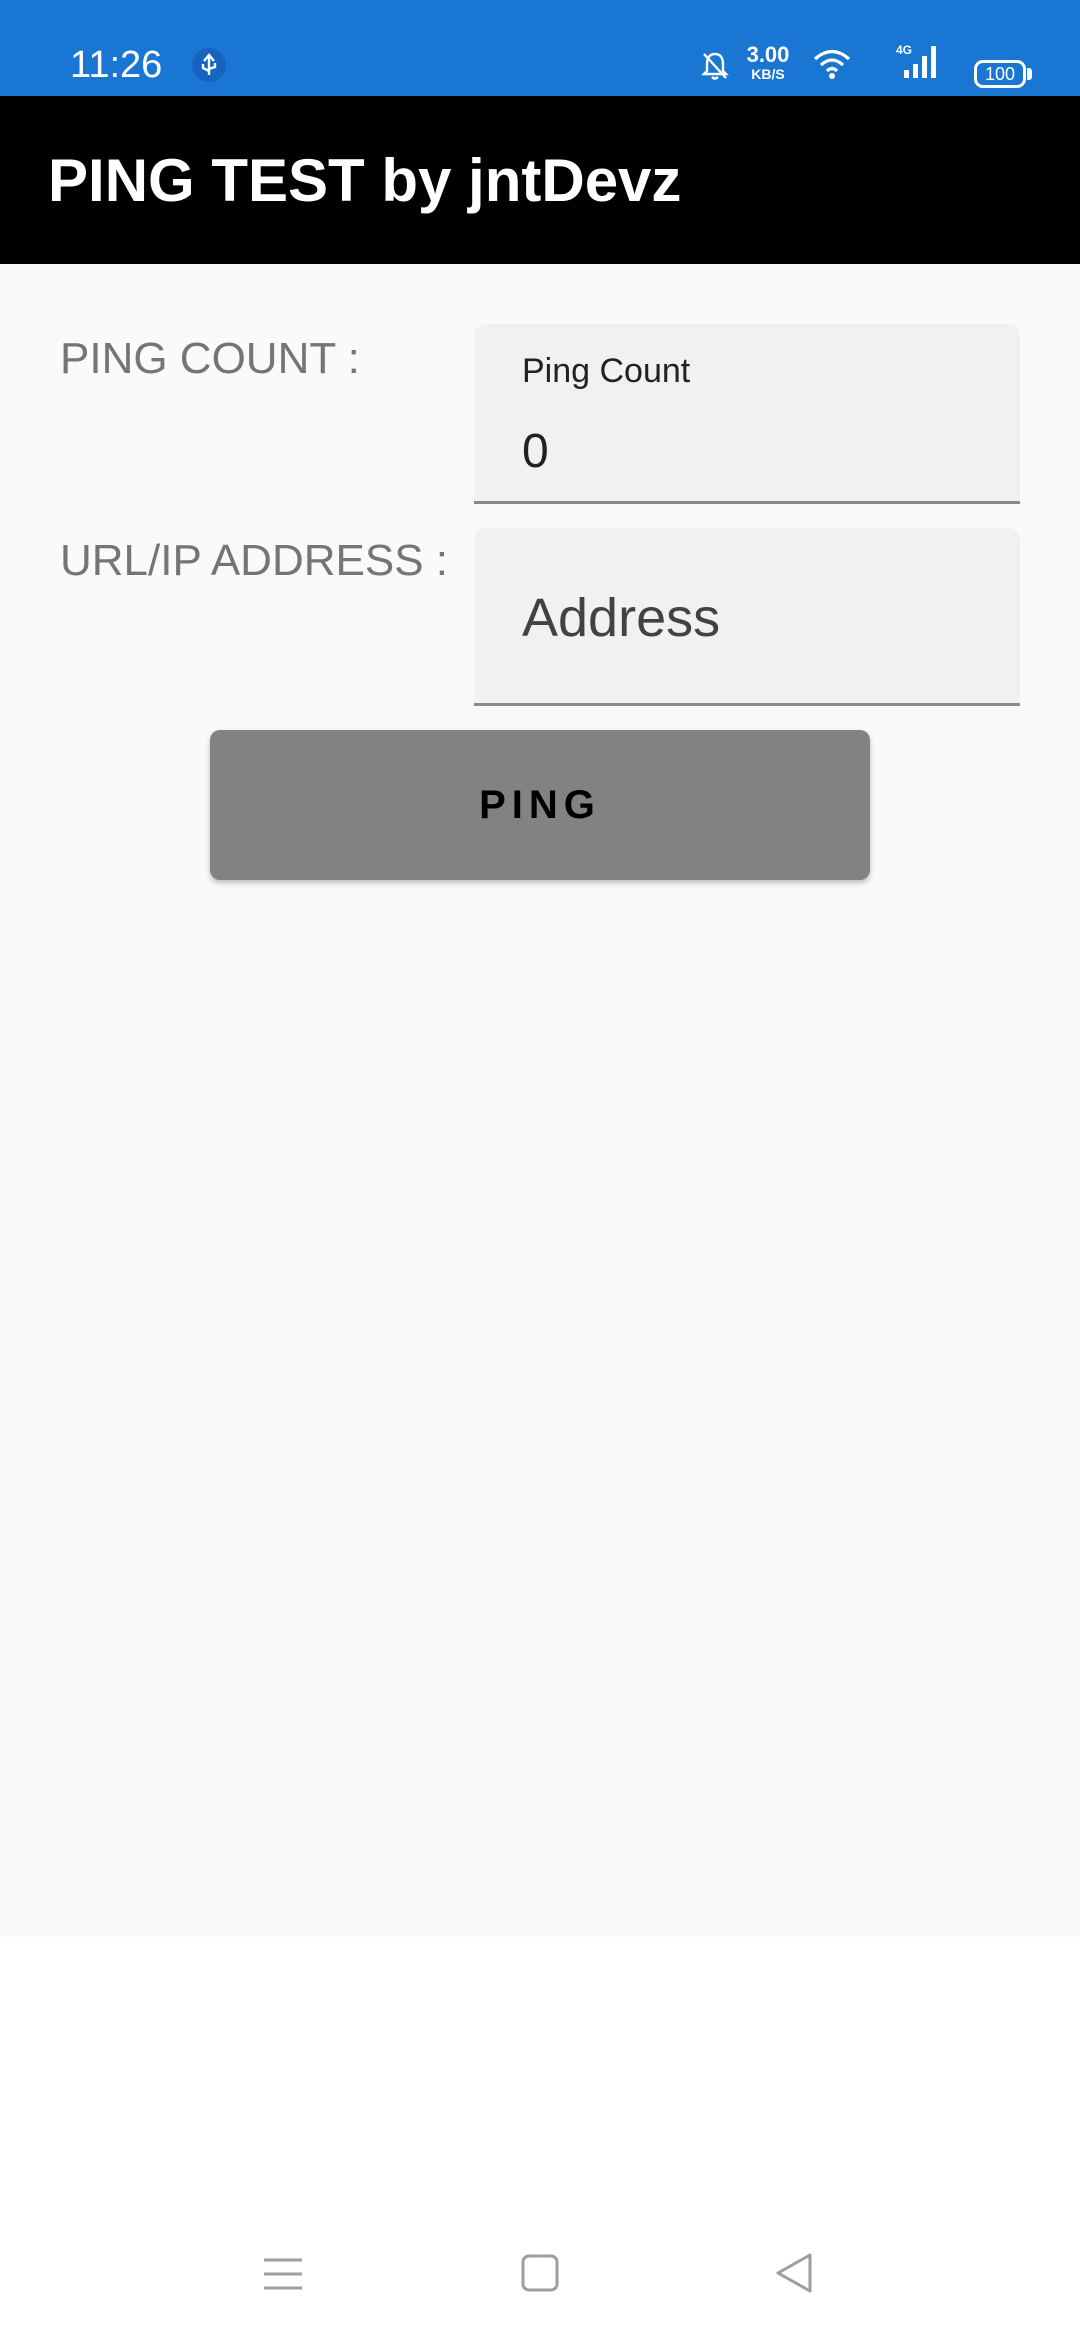 The image size is (1080, 2340). I want to click on ping-button: PING, so click(540, 805).